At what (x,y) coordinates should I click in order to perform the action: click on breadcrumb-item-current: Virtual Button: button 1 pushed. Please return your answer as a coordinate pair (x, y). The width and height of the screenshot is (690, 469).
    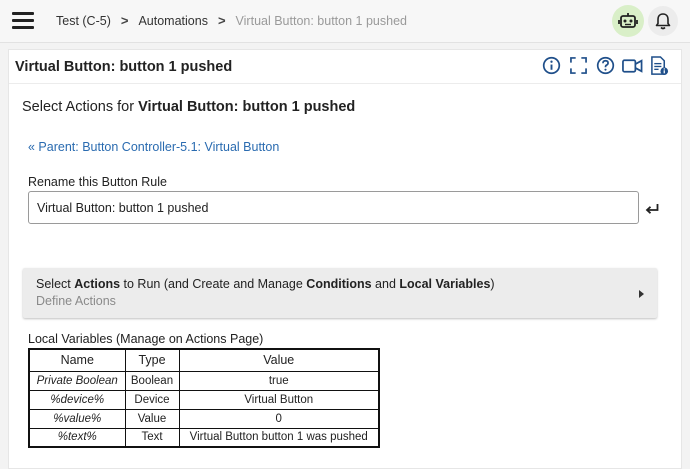
    Looking at the image, I should click on (321, 20).